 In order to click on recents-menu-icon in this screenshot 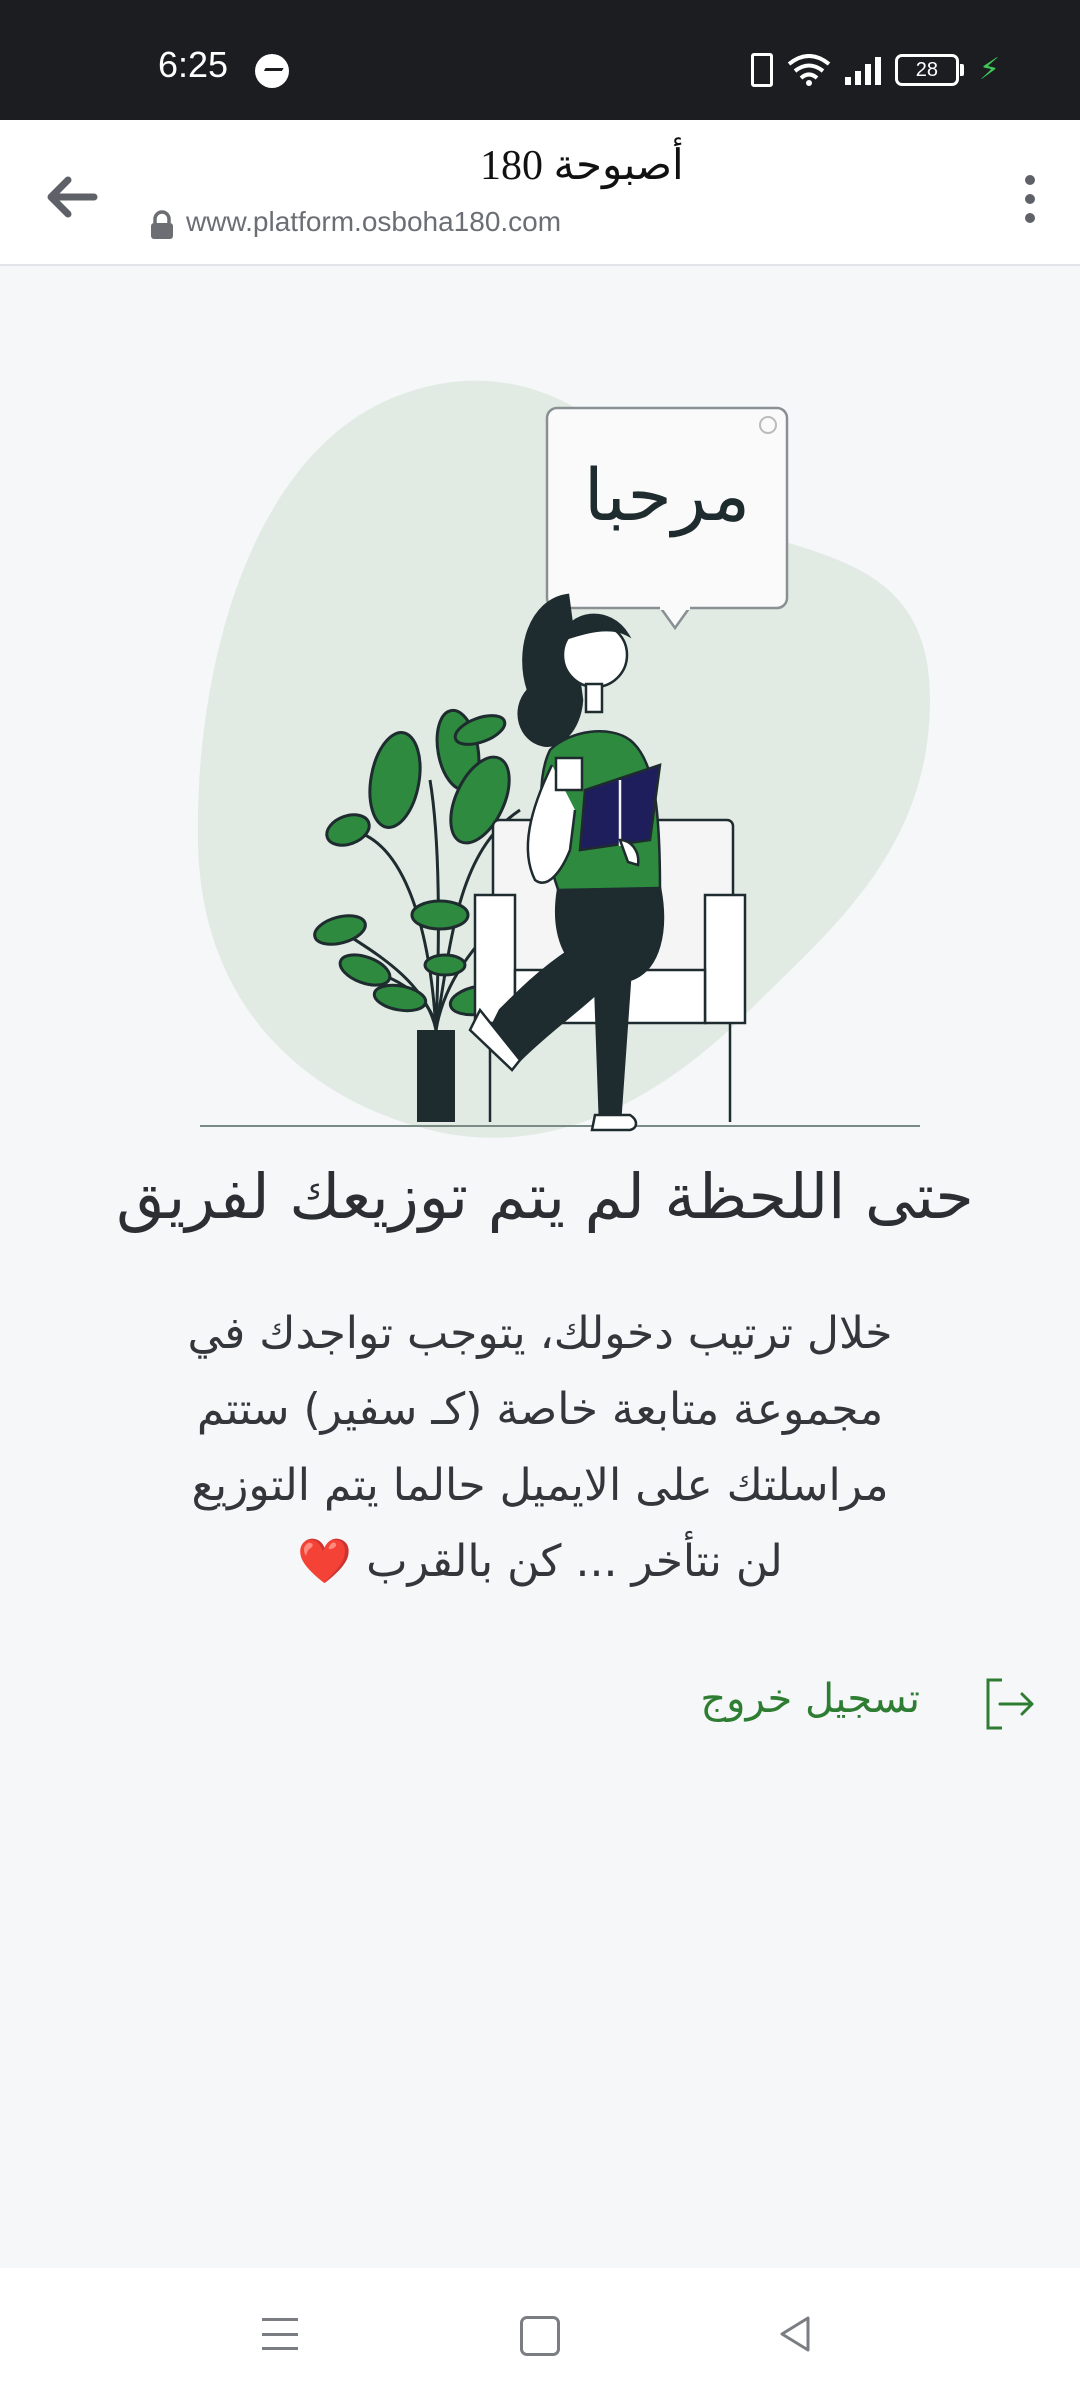, I will do `click(280, 2334)`.